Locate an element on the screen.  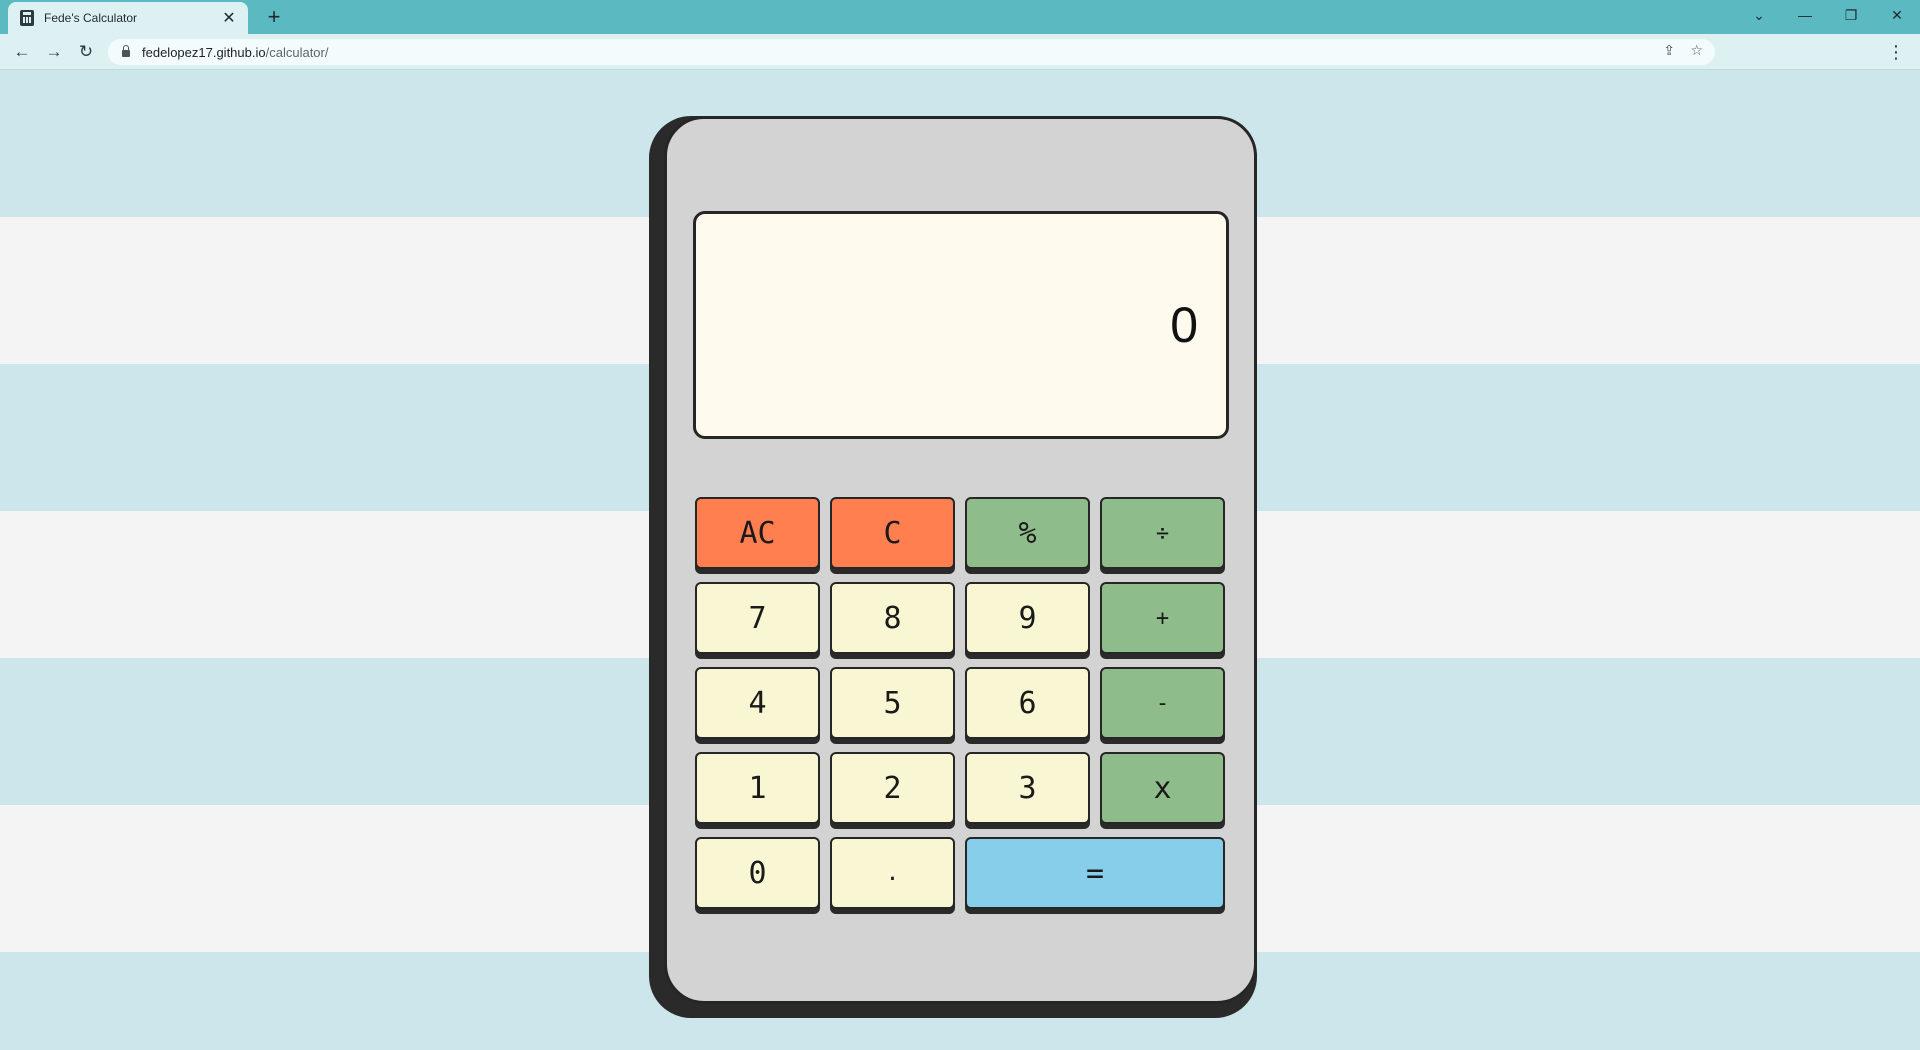
tab-title: Fede's Calculator is located at coordinates (90, 18).